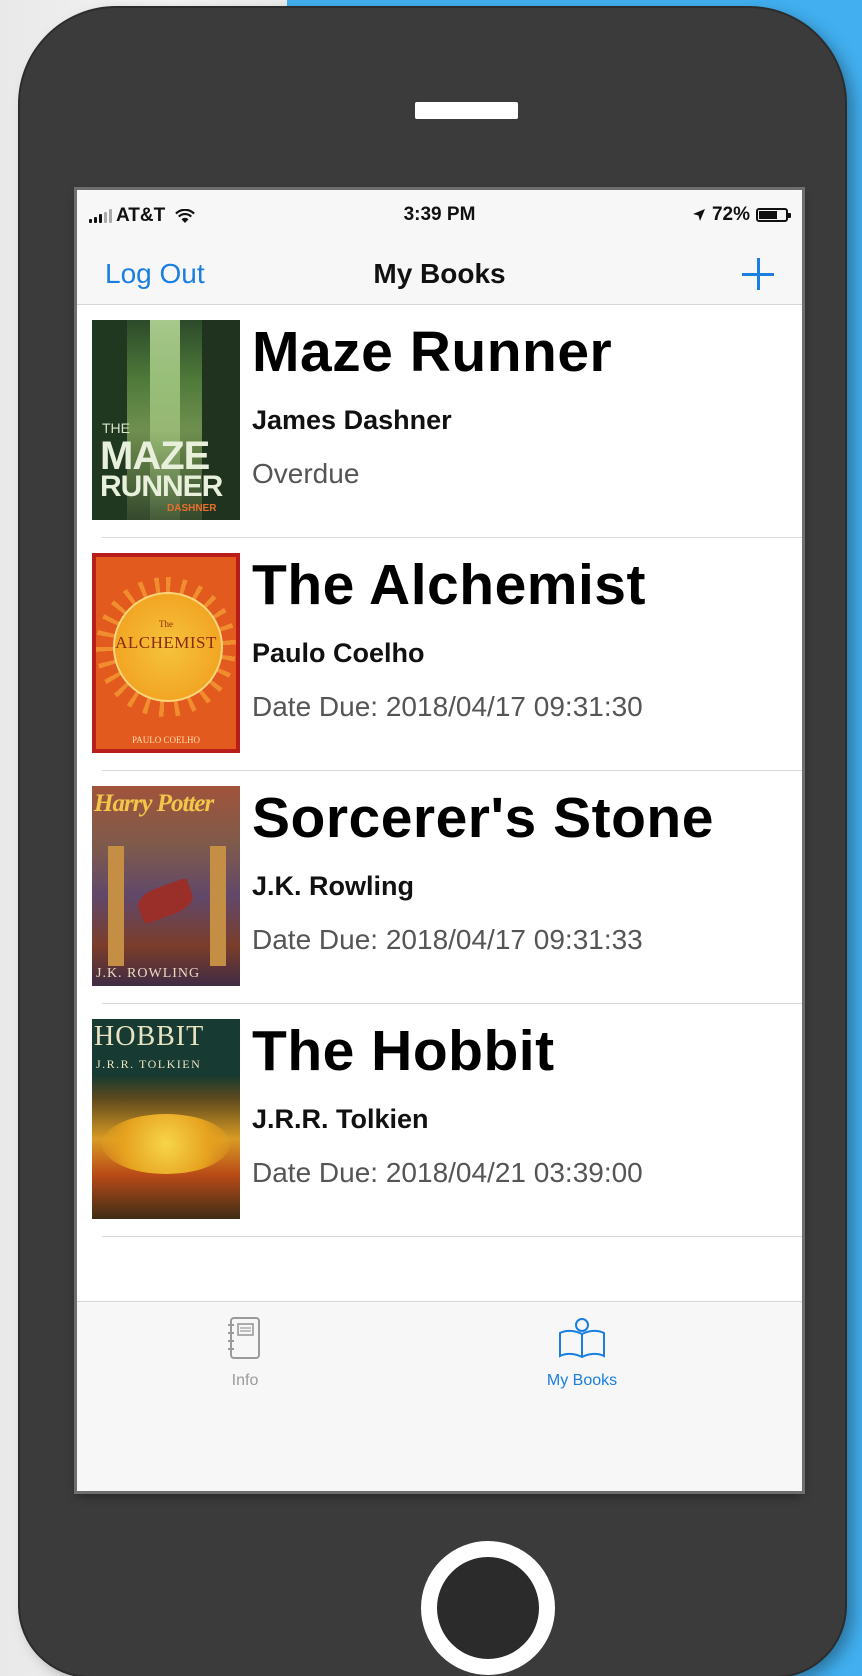 This screenshot has height=1676, width=862. What do you see at coordinates (447, 706) in the screenshot?
I see `book-status: Date Due: 2018/04/17 09:31:30` at bounding box center [447, 706].